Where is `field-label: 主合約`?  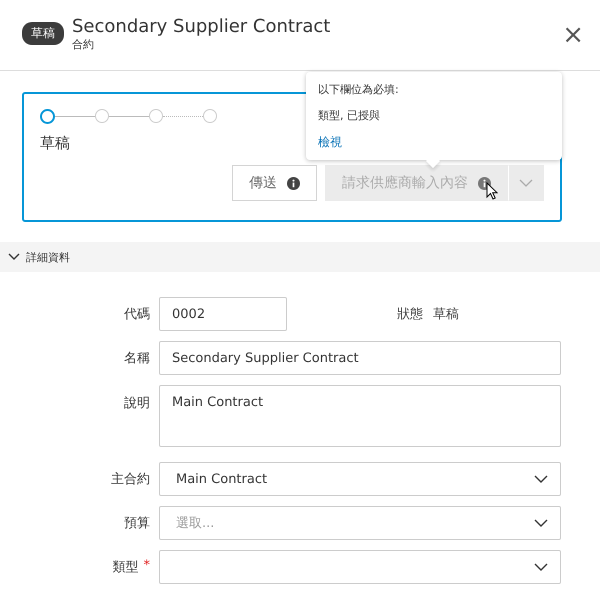 field-label: 主合約 is located at coordinates (130, 479).